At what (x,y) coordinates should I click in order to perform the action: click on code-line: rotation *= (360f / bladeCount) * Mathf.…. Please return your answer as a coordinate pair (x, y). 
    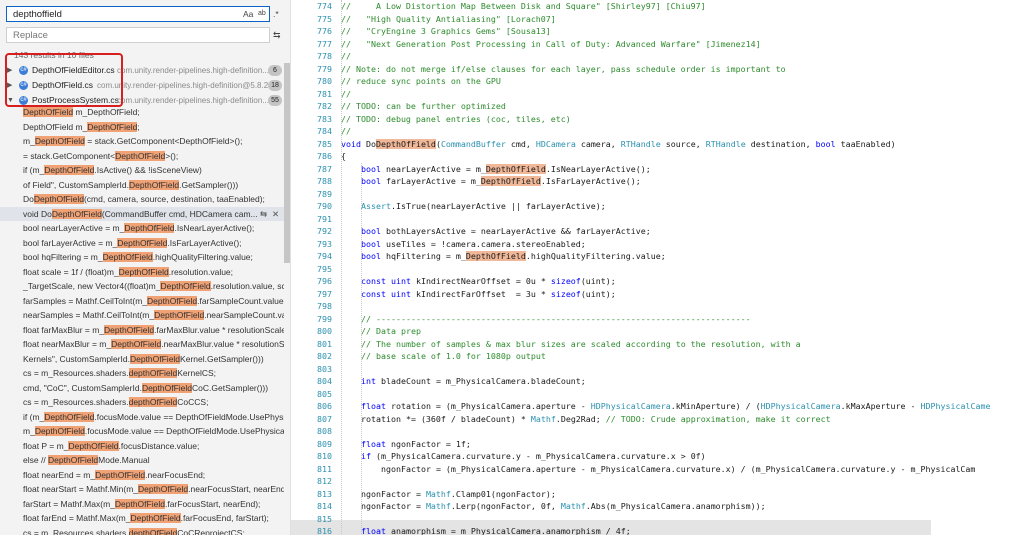
    Looking at the image, I should click on (596, 419).